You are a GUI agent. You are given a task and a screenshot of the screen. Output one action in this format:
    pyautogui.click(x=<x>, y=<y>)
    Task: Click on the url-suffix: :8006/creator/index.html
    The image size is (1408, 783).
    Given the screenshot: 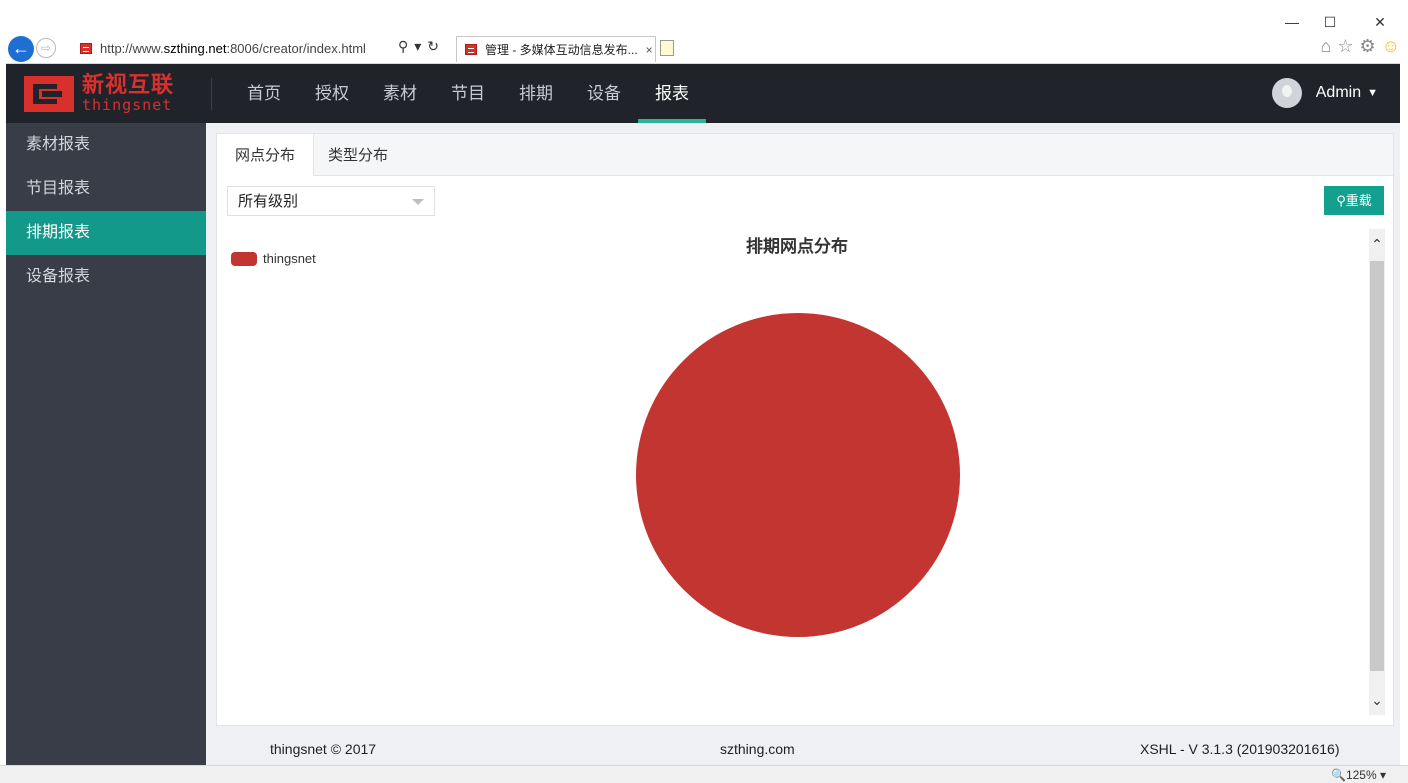 What is the action you would take?
    pyautogui.click(x=296, y=48)
    